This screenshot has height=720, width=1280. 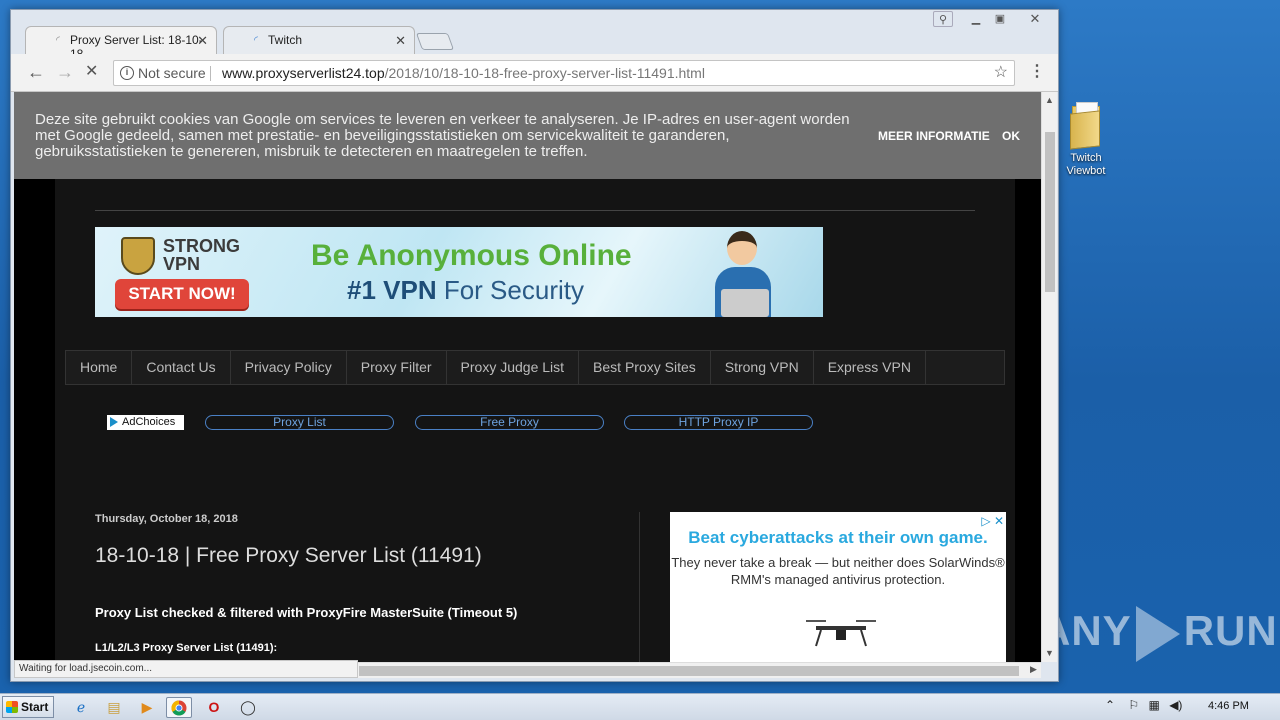 I want to click on side-ad-headline: Beat cyberattacks at their own game., so click(x=838, y=537).